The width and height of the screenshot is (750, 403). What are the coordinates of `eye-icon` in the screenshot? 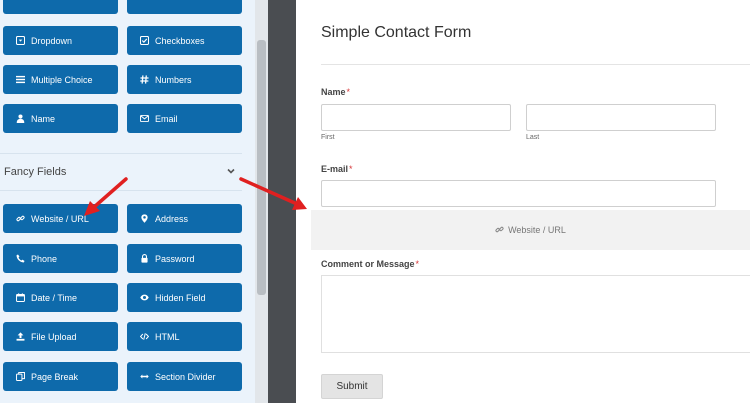 It's located at (144, 298).